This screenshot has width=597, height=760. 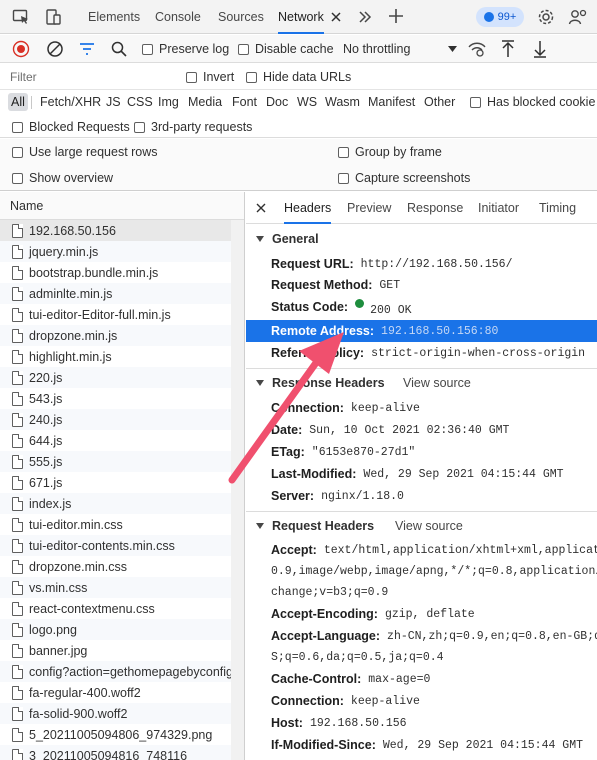 What do you see at coordinates (286, 49) in the screenshot?
I see `disable-cache-checkbox: Disable cache` at bounding box center [286, 49].